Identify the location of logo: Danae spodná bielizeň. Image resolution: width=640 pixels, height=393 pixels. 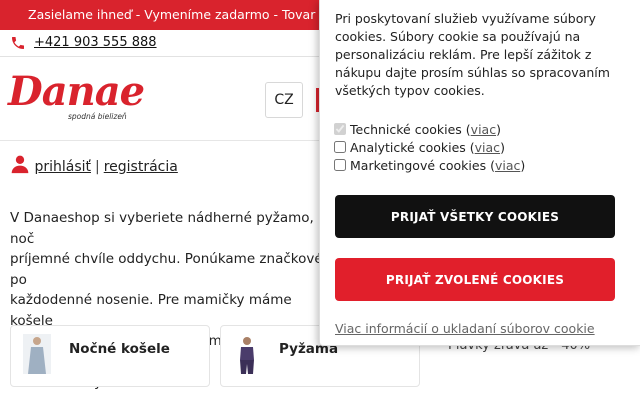
(76, 97).